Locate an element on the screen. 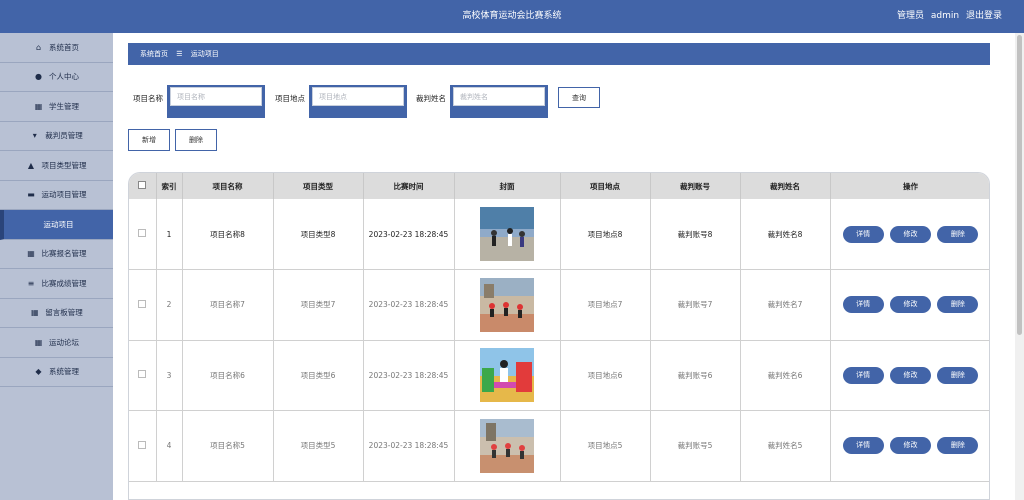 The image size is (1024, 500). list-icon: ≡ is located at coordinates (31, 283).